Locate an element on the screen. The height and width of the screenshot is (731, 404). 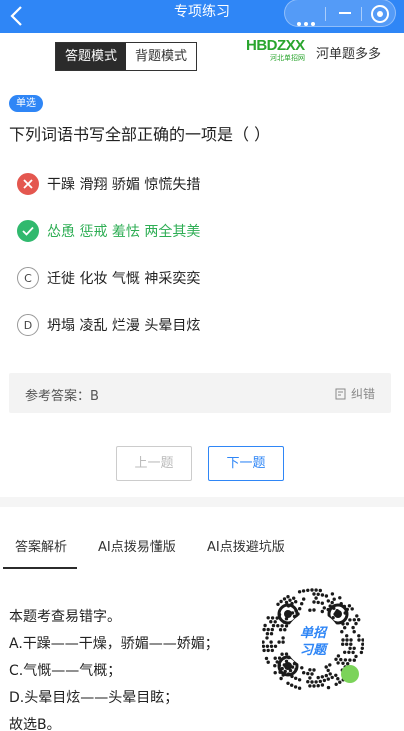
reference-answer: 参考答案：B is located at coordinates (62, 396).